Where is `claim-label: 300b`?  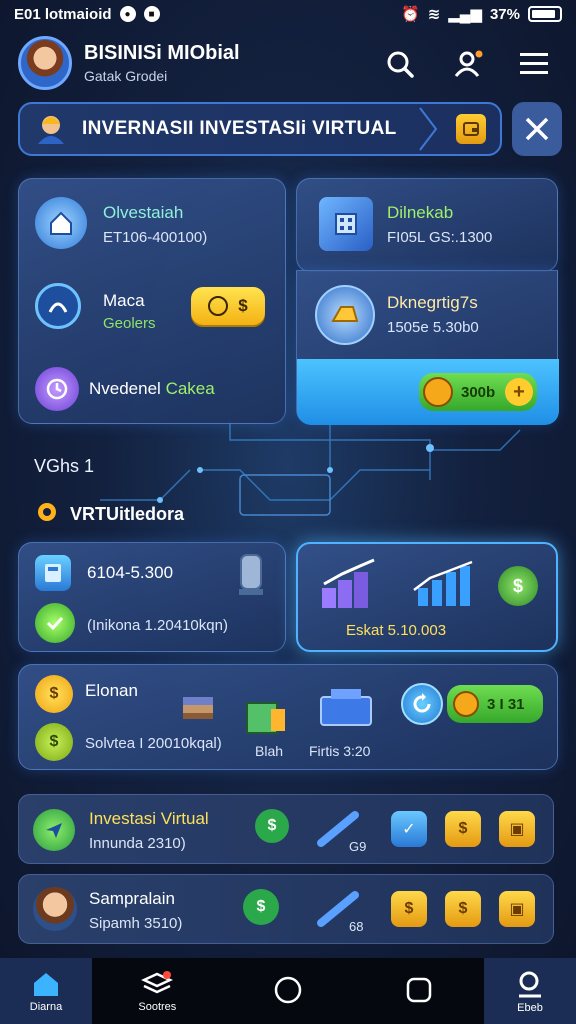 claim-label: 300b is located at coordinates (478, 392).